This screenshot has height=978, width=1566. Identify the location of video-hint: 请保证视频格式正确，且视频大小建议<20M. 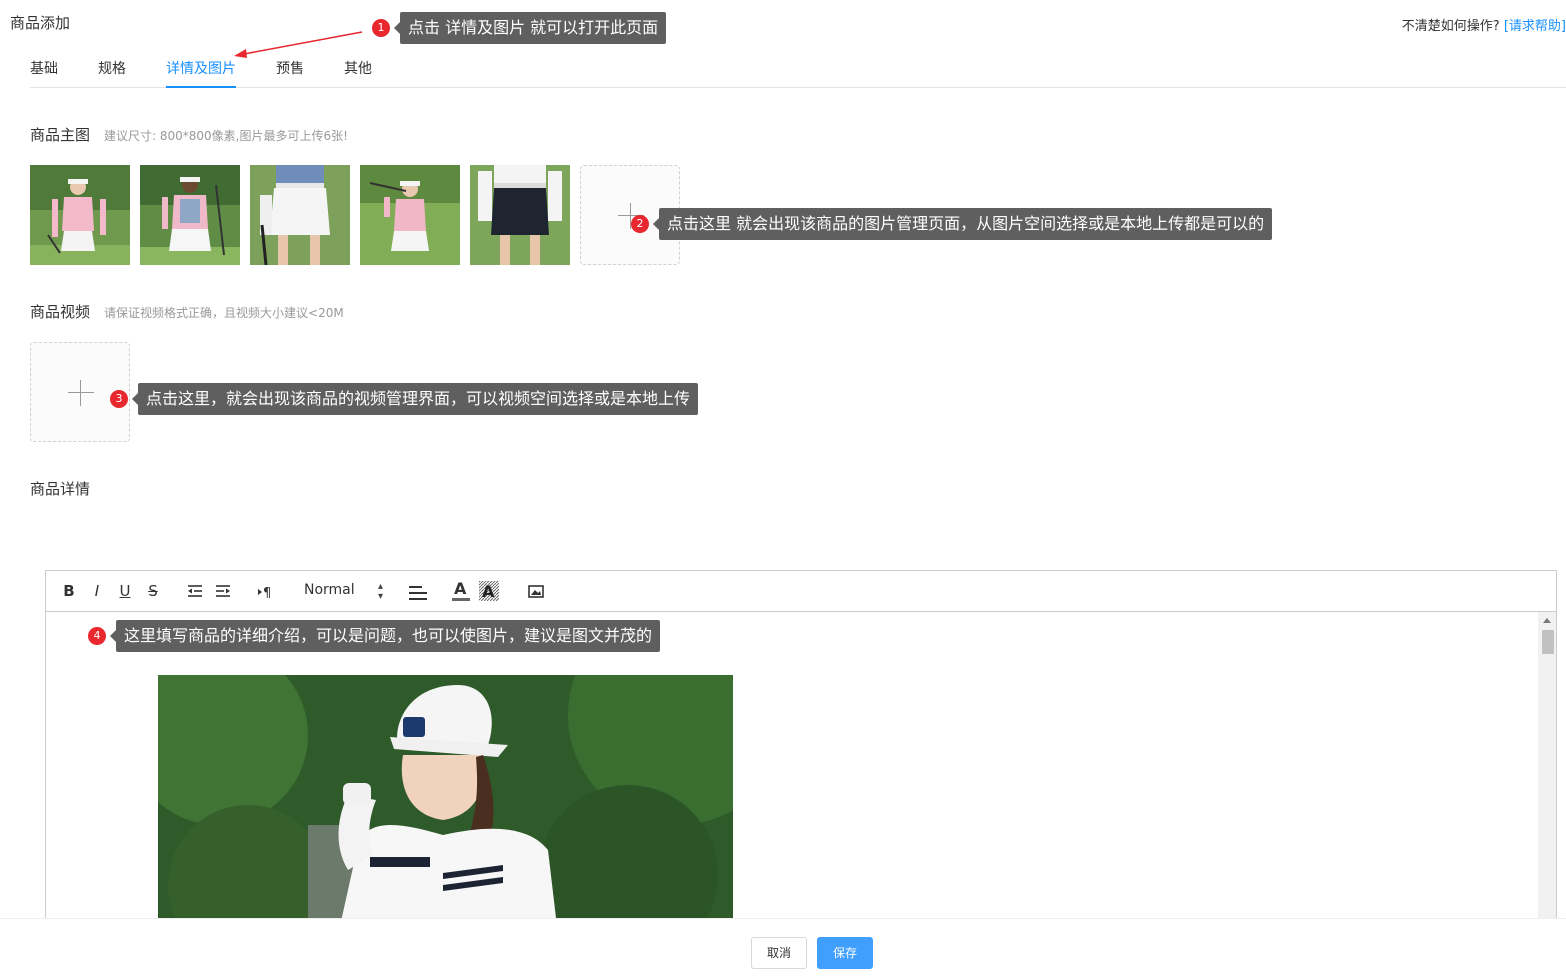
(224, 313).